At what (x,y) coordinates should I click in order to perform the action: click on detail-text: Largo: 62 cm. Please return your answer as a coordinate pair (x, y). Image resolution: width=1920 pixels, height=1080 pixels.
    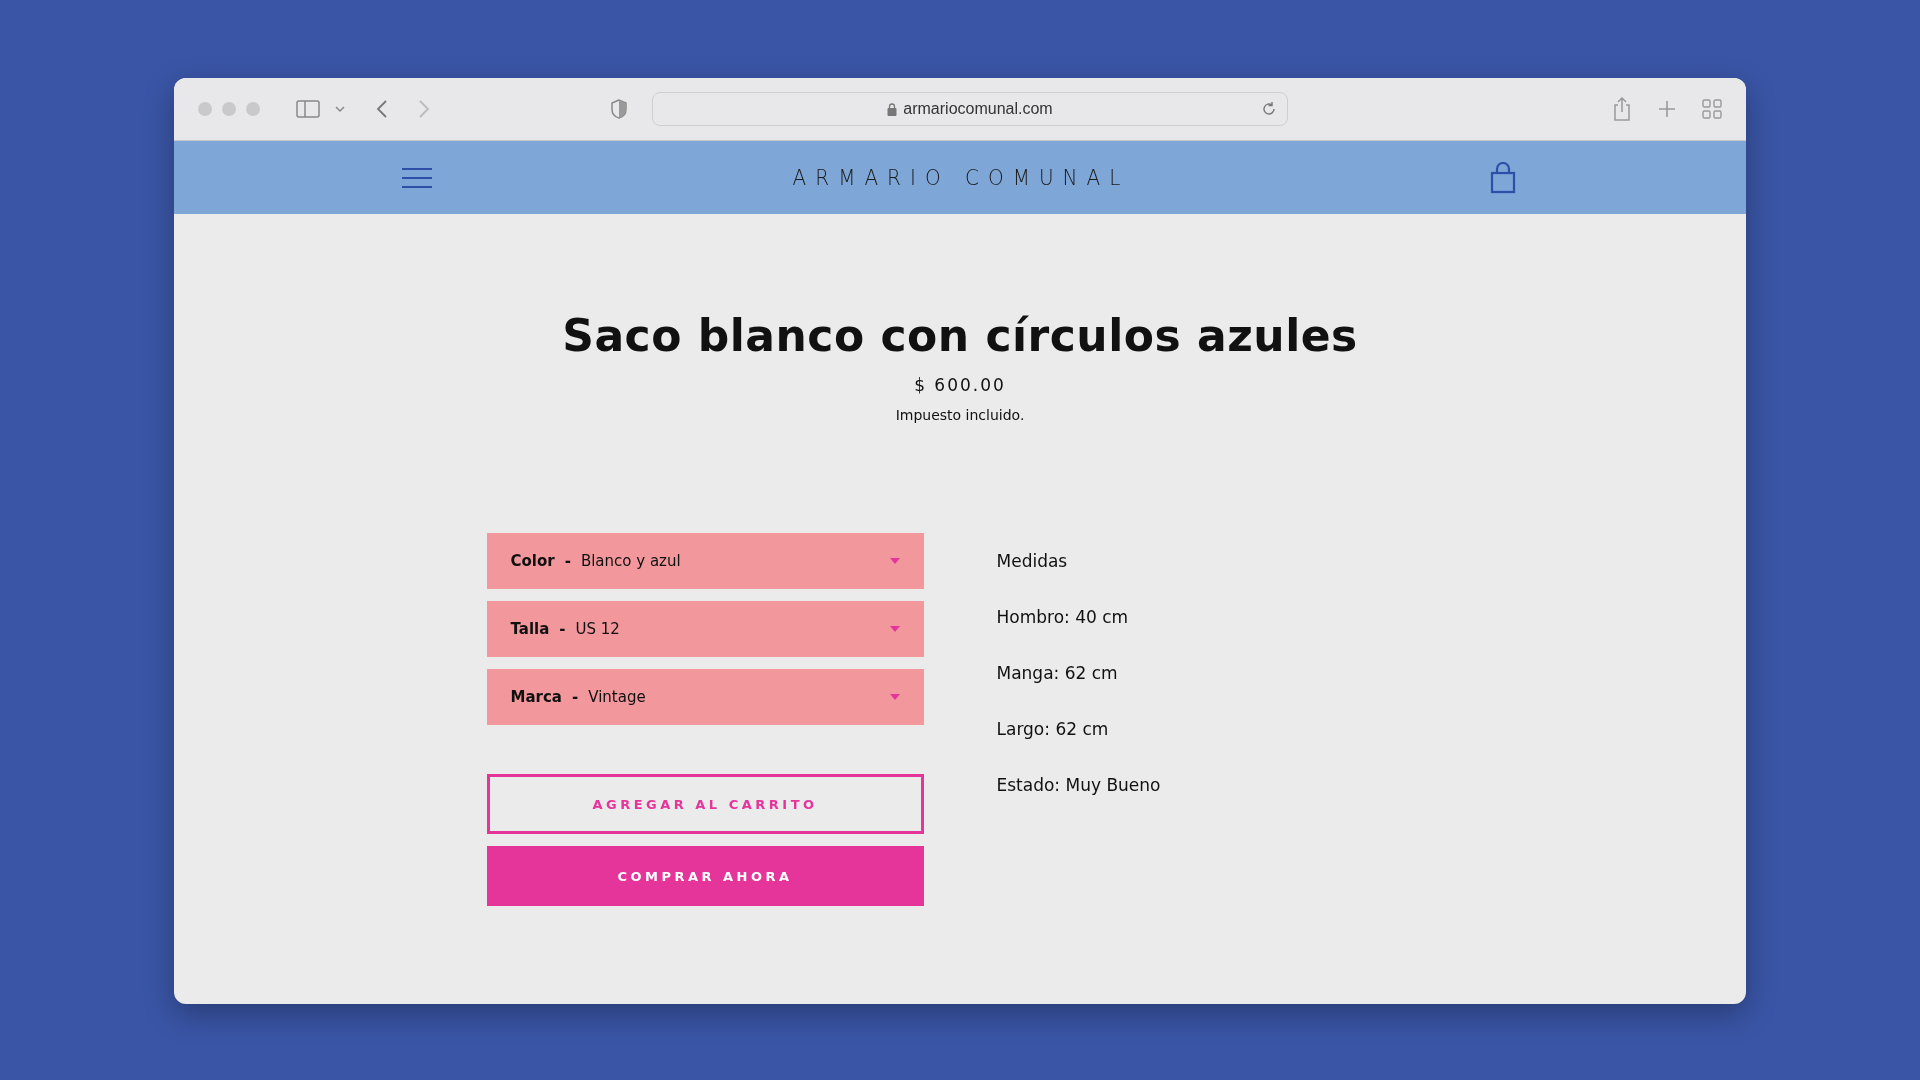
    Looking at the image, I should click on (1053, 729).